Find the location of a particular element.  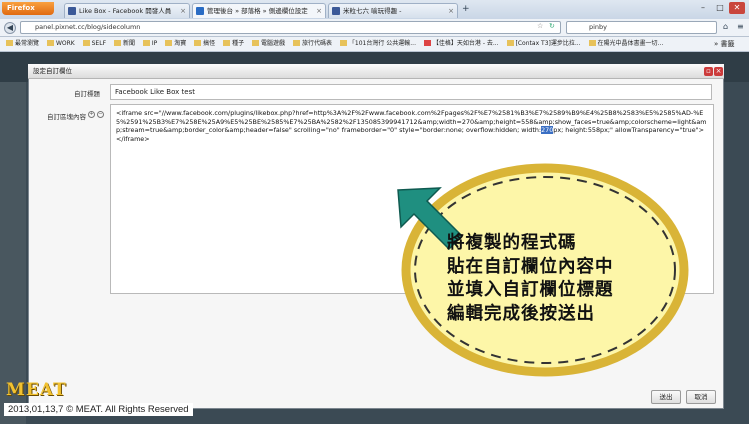

callout-text: 將複製的程式碼 貼在自訂欄位內容中 並填入自訂欄位標題 編輯完成後按送出 is located at coordinates (530, 279).